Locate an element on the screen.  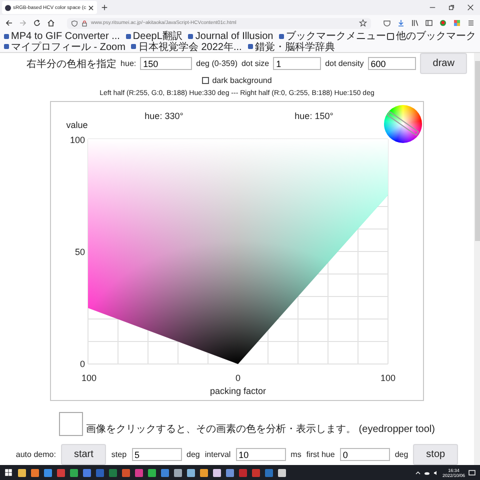
y-tick-label: 100 is located at coordinates (77, 140).